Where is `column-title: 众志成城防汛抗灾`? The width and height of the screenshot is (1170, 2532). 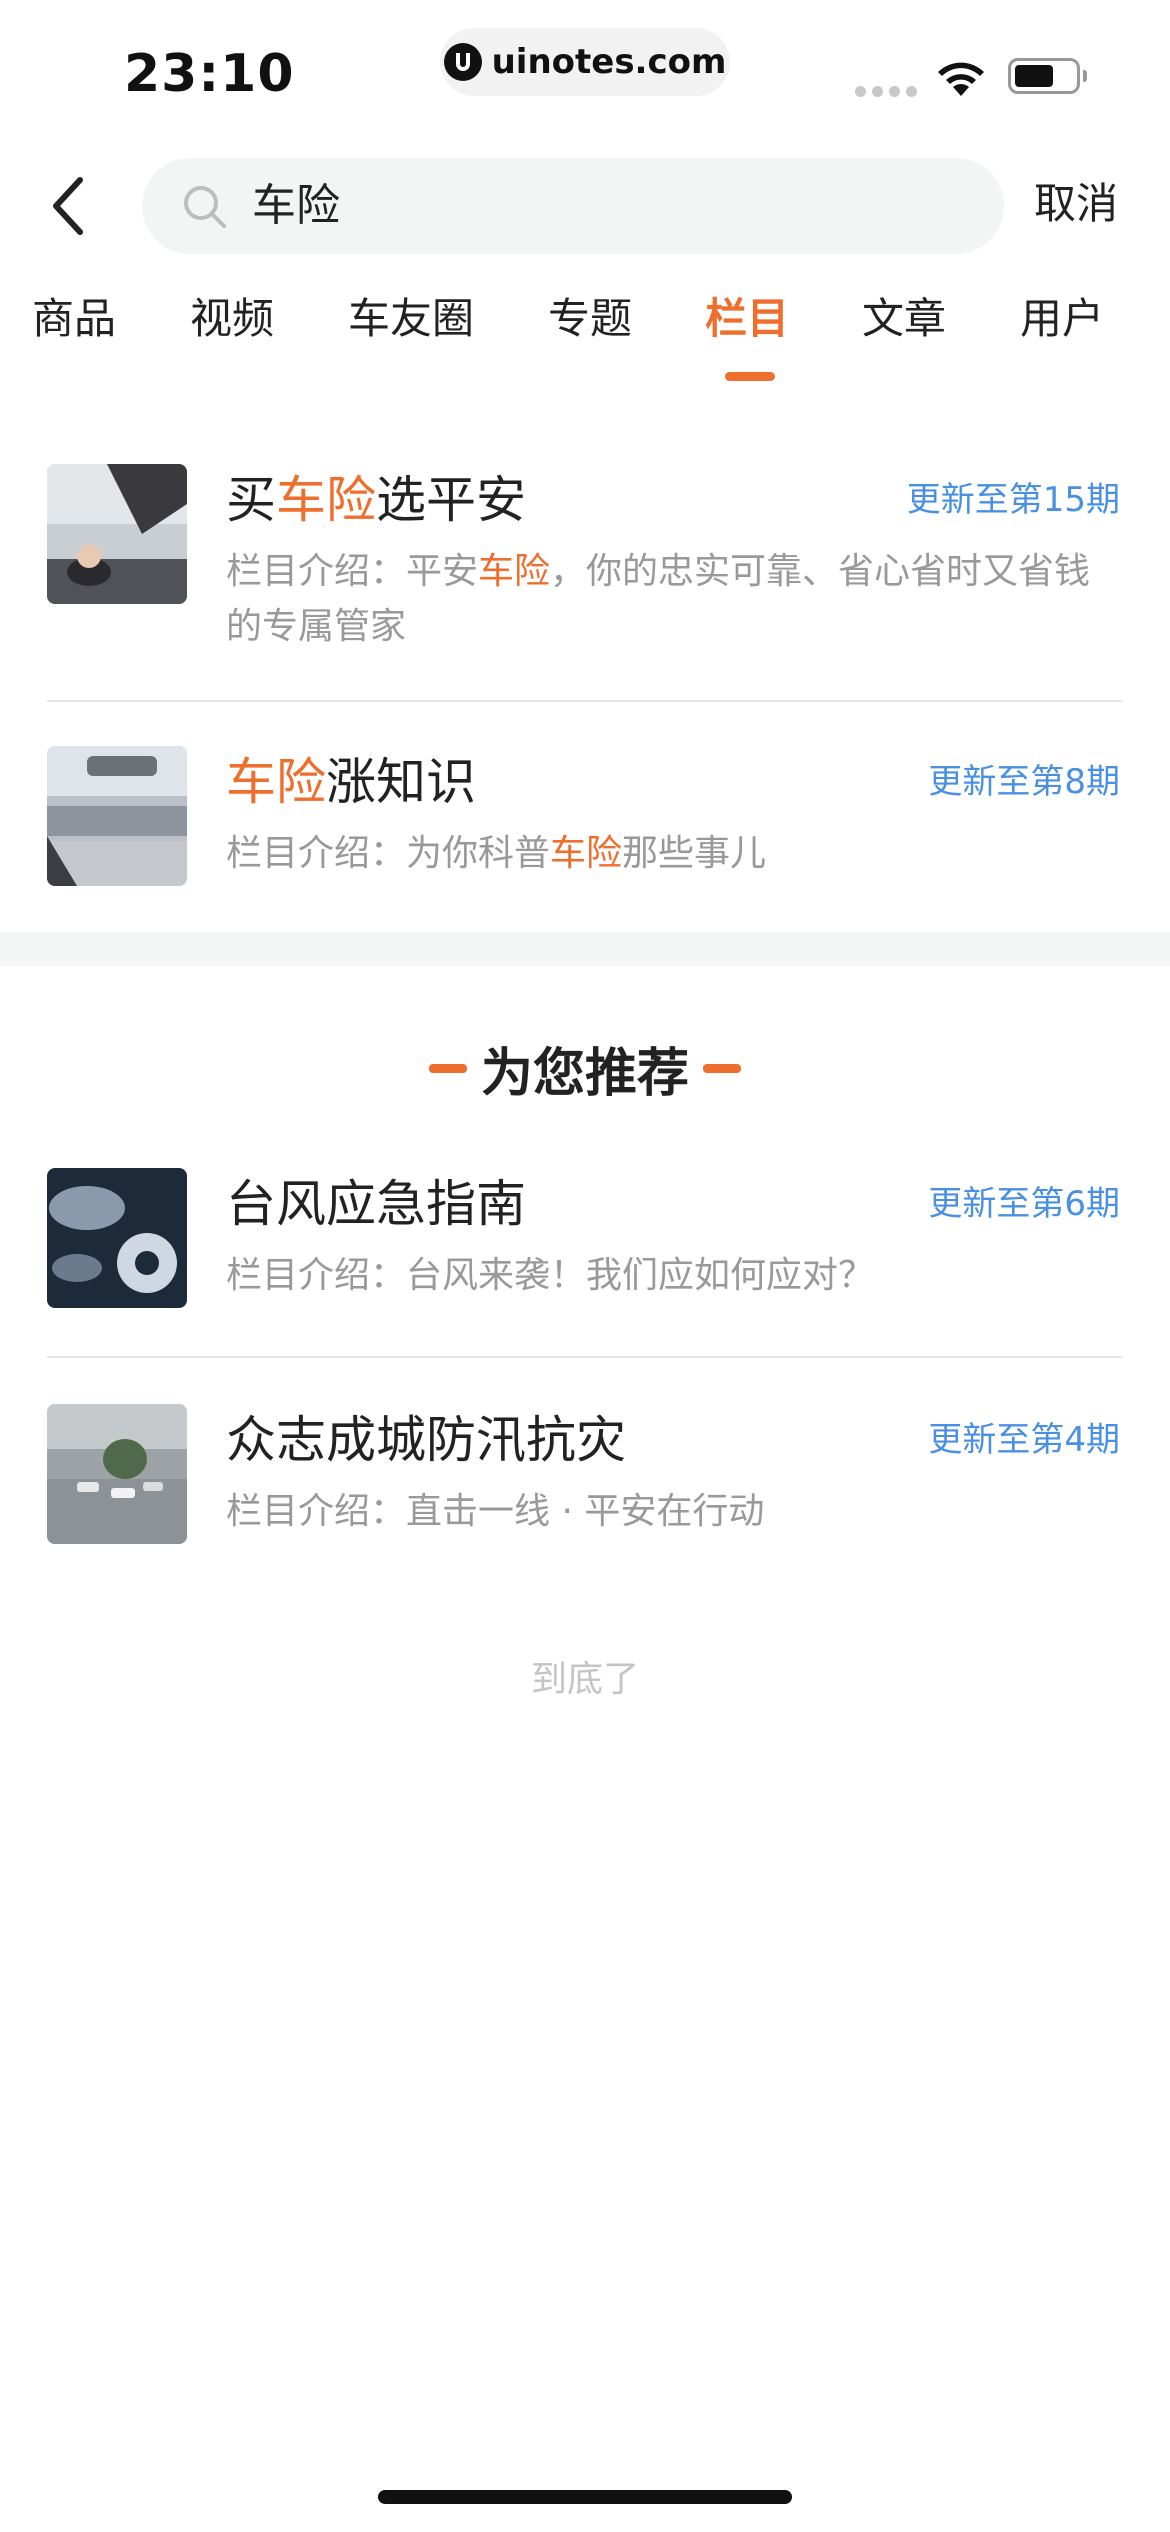 column-title: 众志成城防汛抗灾 is located at coordinates (426, 1440).